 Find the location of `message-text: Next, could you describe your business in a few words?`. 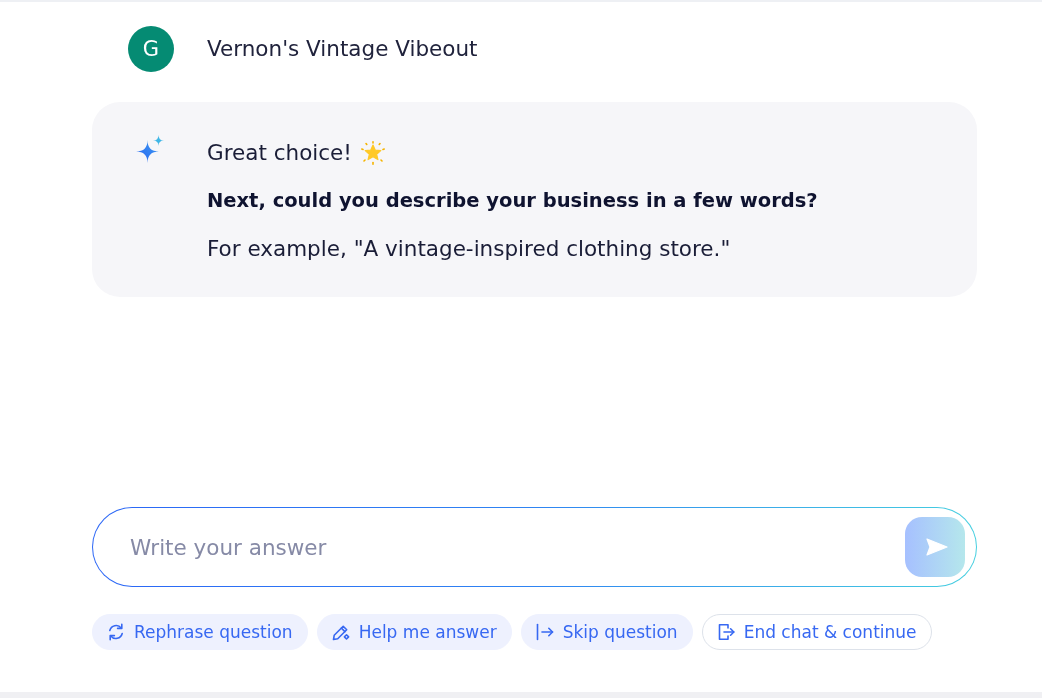

message-text: Next, could you describe your business in a few words? is located at coordinates (512, 201).